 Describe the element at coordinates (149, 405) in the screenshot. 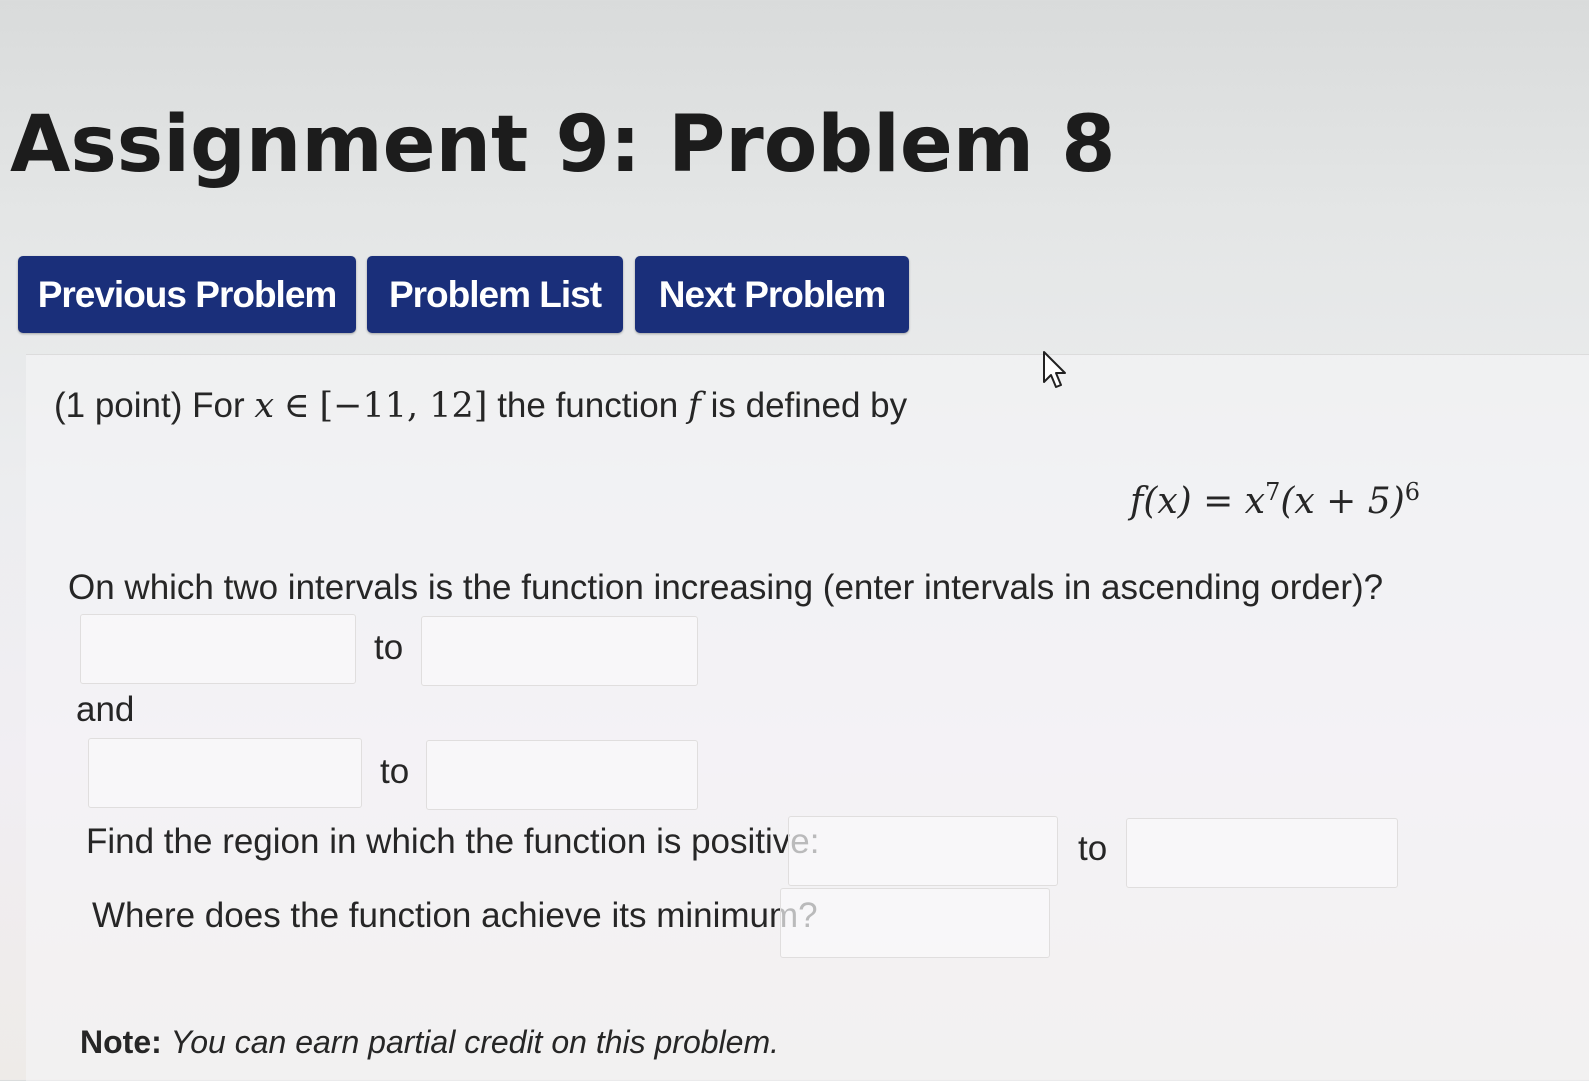

I see `intro-prefix: (1 point) For` at that location.